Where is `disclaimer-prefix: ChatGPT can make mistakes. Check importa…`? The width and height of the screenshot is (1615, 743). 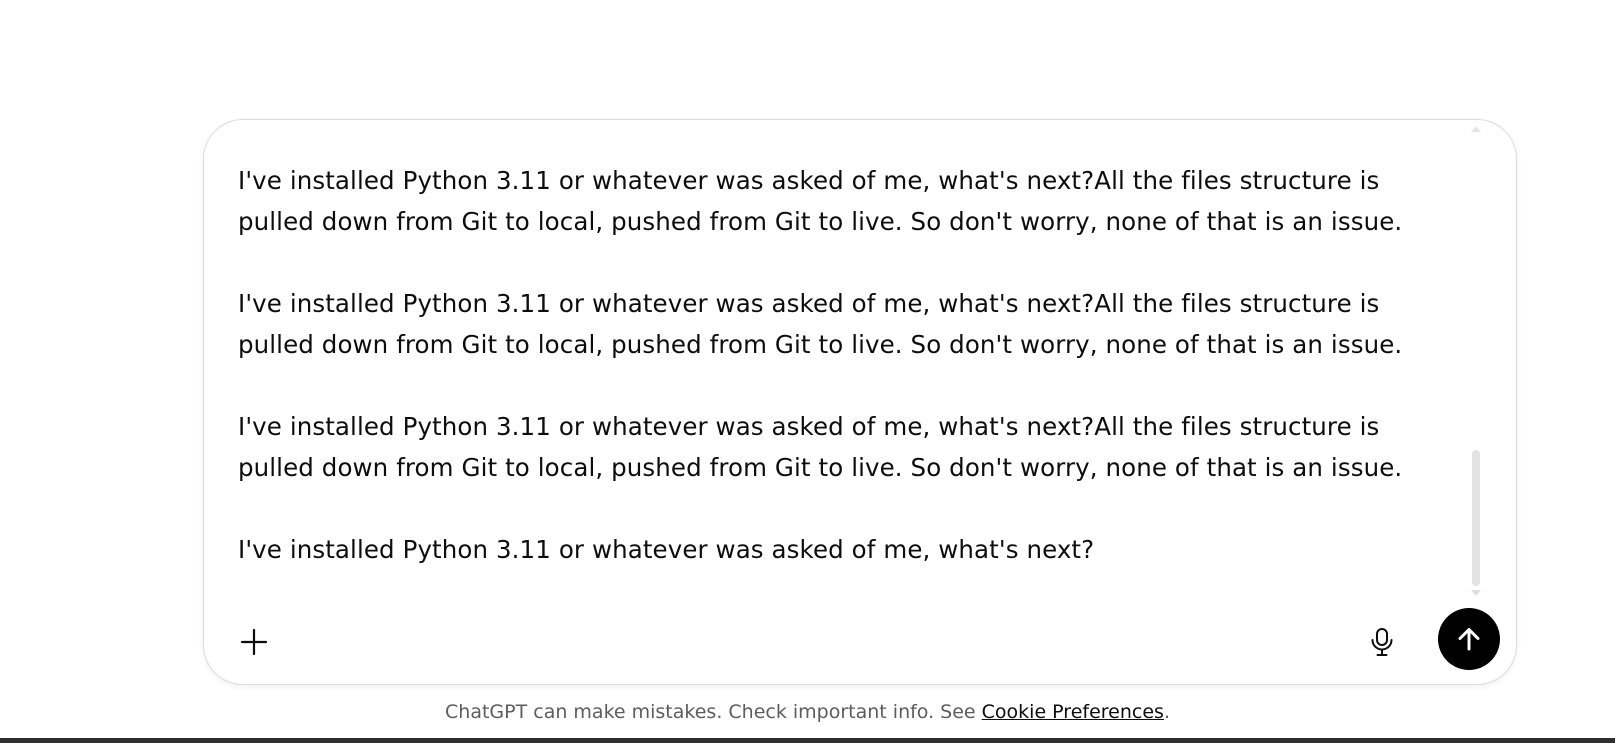
disclaimer-prefix: ChatGPT can make mistakes. Check importa… is located at coordinates (713, 712).